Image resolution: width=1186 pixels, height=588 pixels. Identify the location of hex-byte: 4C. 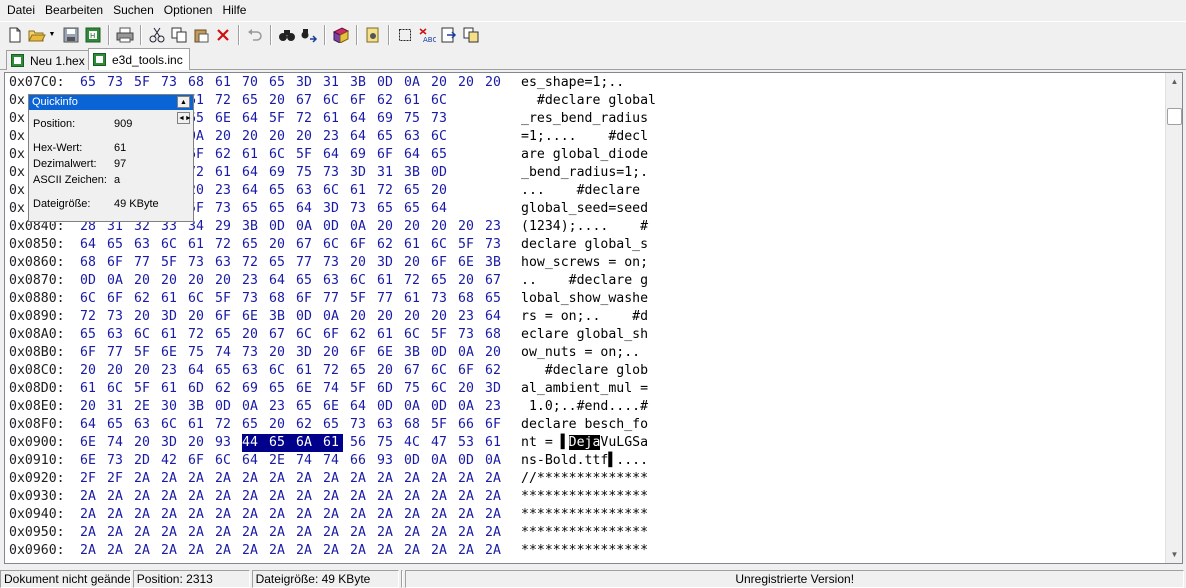
(414, 443).